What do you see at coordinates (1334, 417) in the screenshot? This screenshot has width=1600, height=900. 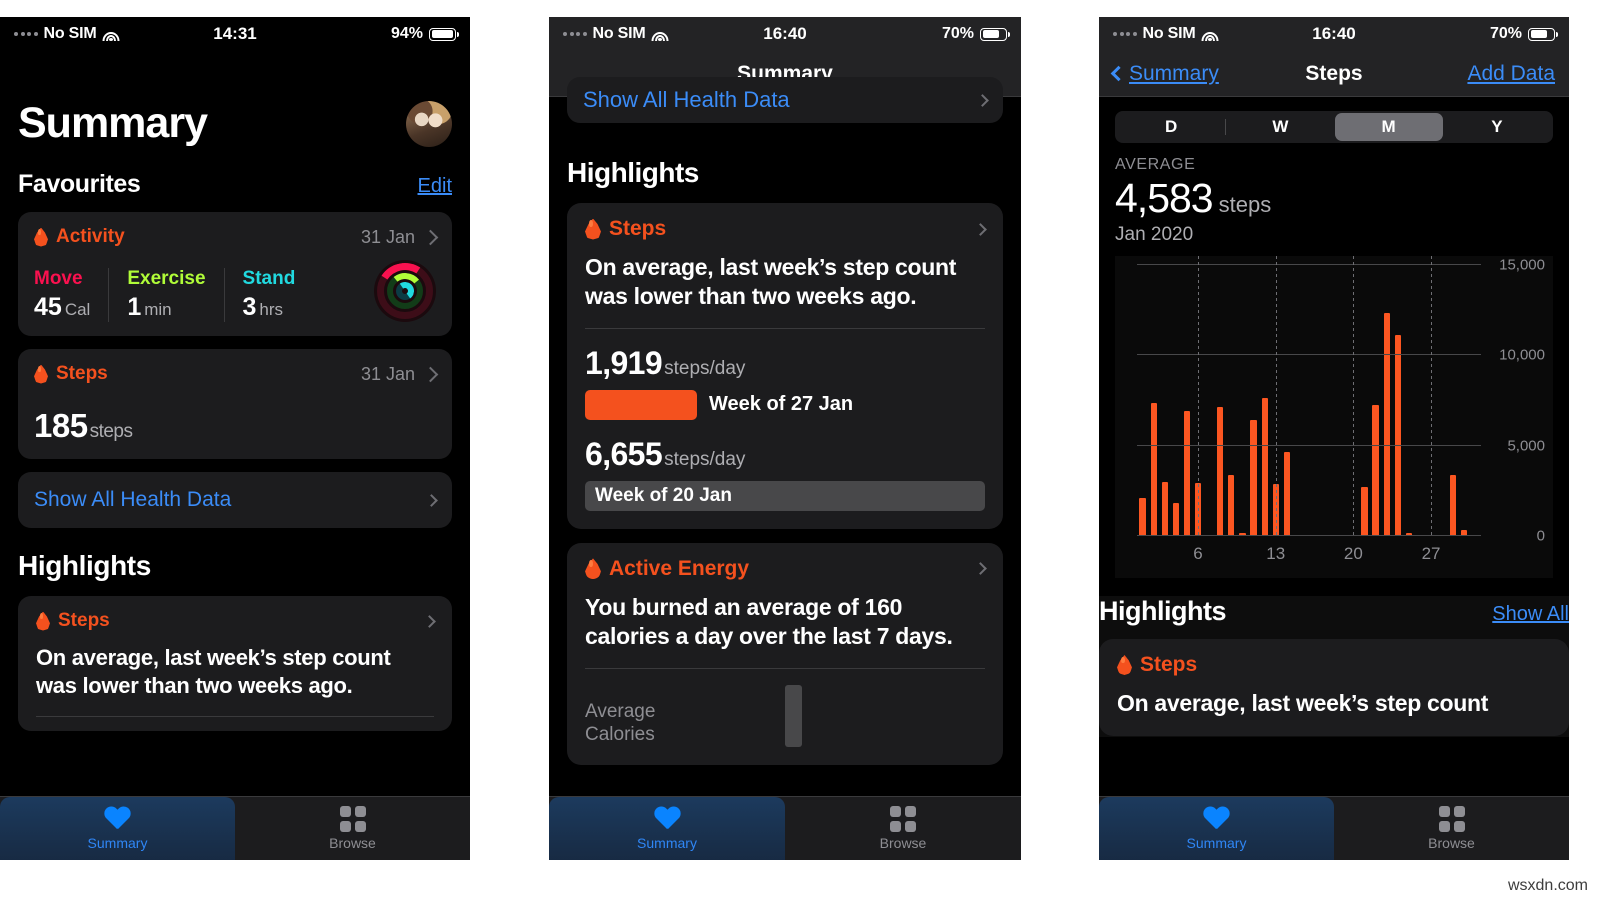 I see `steps-bar-chart: 0 5,000 10,000 15,000 6 13 20 27` at bounding box center [1334, 417].